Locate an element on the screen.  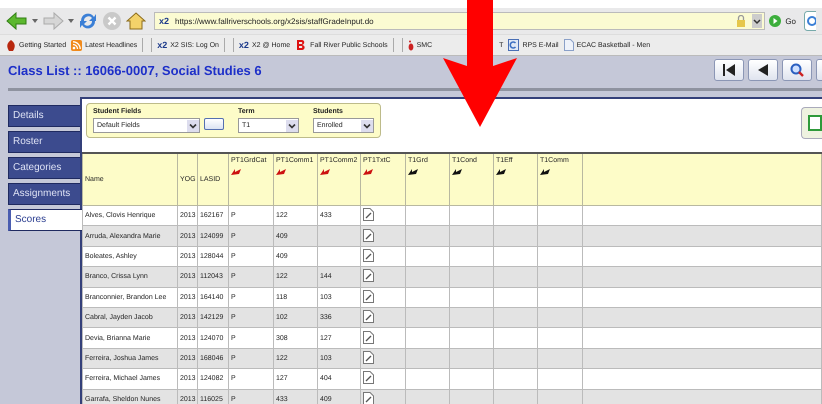
first-record-button is located at coordinates (729, 70).